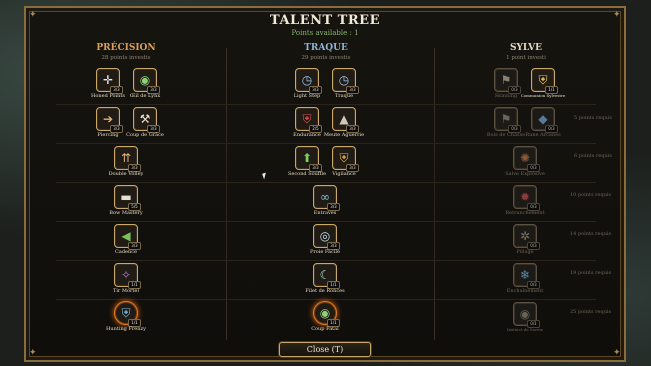  What do you see at coordinates (526, 58) in the screenshot?
I see `column-invested-sylve: 1 point investi` at bounding box center [526, 58].